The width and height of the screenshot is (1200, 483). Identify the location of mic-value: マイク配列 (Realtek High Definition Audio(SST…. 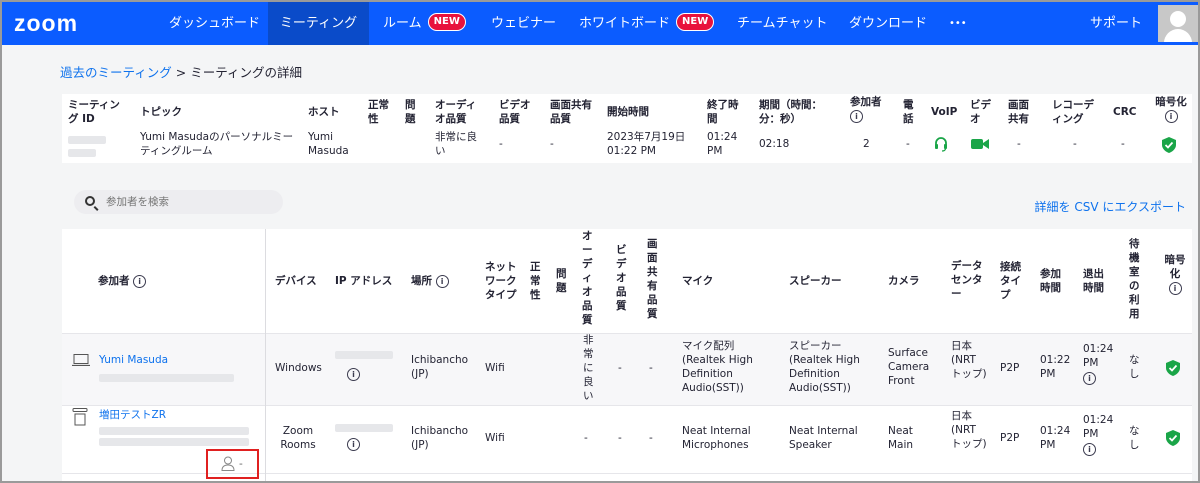
(717, 367).